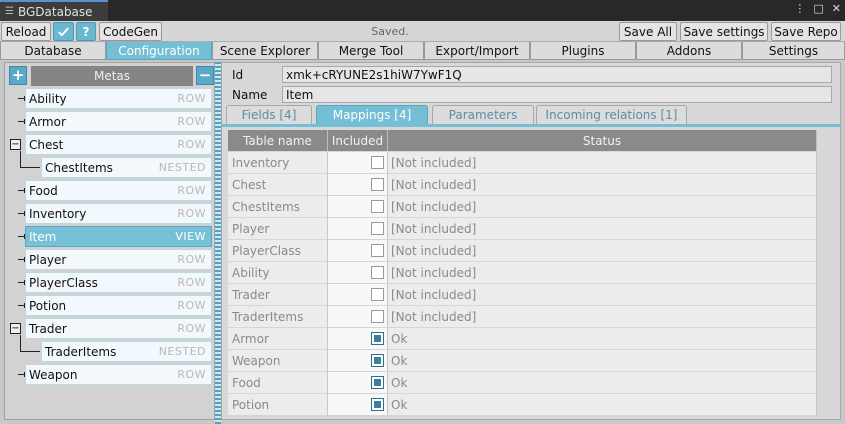  I want to click on tab-plugins: Plugins, so click(583, 51).